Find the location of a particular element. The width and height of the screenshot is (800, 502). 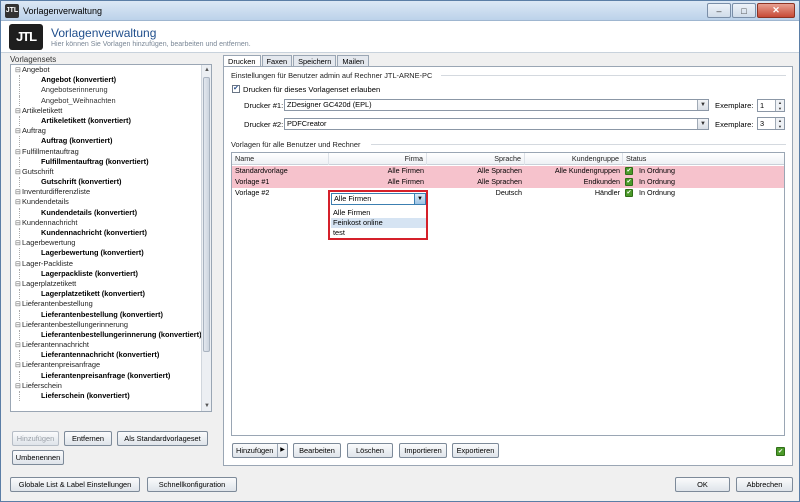

tree-item: Kundennachricht (konvertiert) is located at coordinates (106, 233).